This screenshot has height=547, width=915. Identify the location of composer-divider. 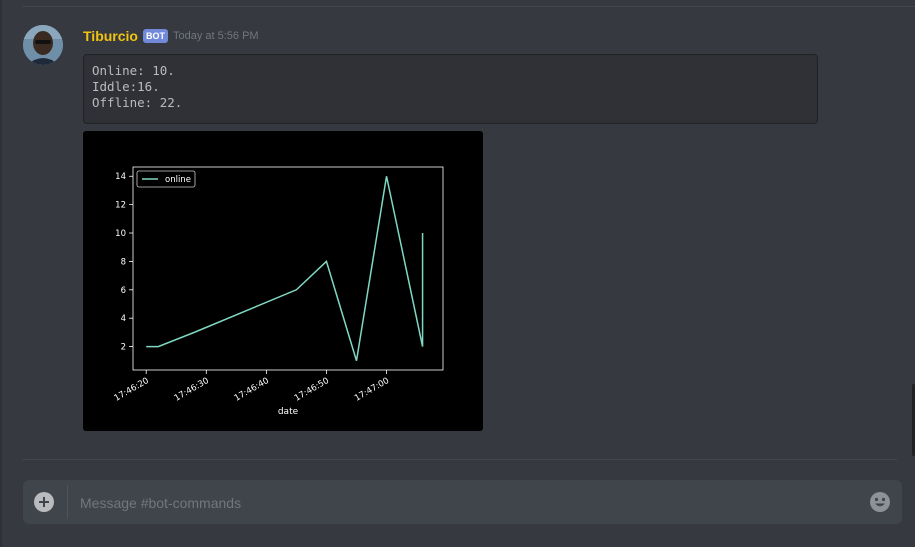
(67, 502).